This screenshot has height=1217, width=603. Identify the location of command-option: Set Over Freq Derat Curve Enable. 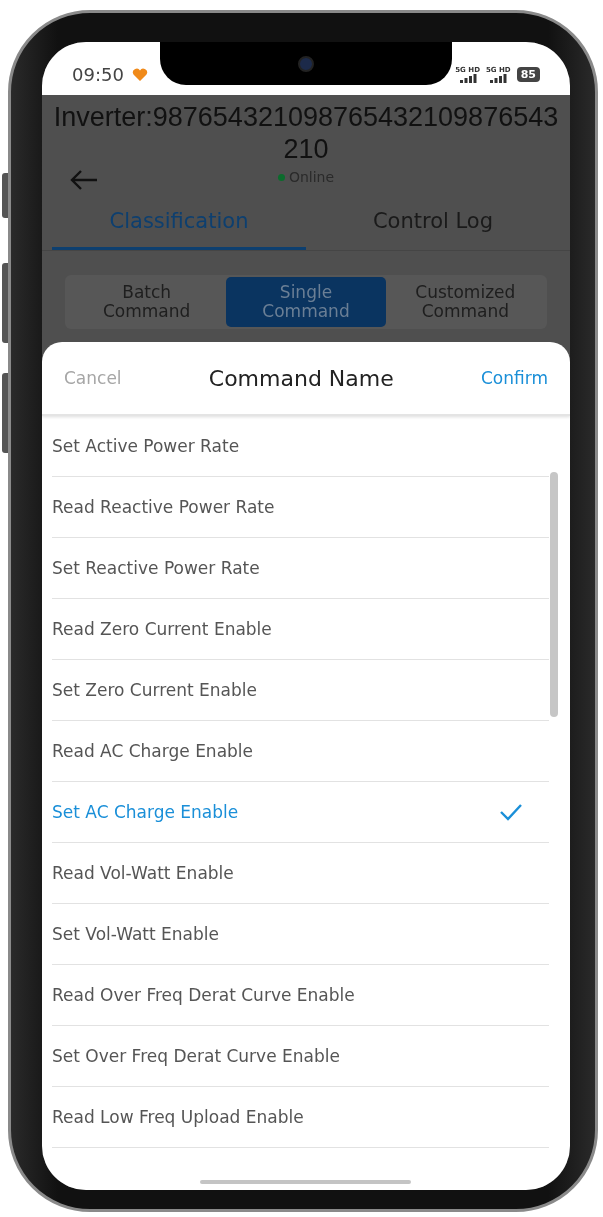
(300, 1056).